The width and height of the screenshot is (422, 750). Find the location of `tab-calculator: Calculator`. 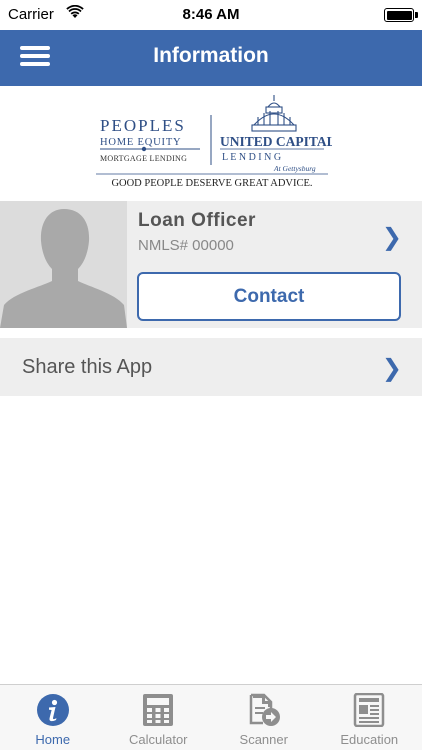

tab-calculator: Calculator is located at coordinates (159, 717).